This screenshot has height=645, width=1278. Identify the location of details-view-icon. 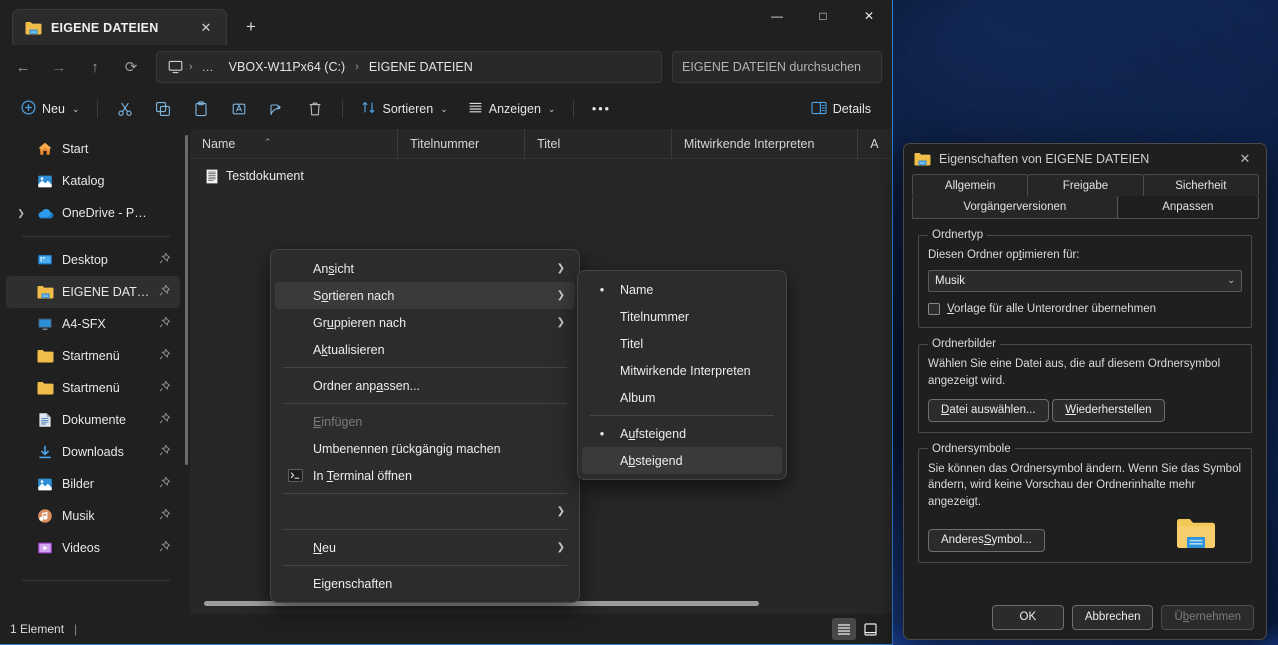
(844, 629).